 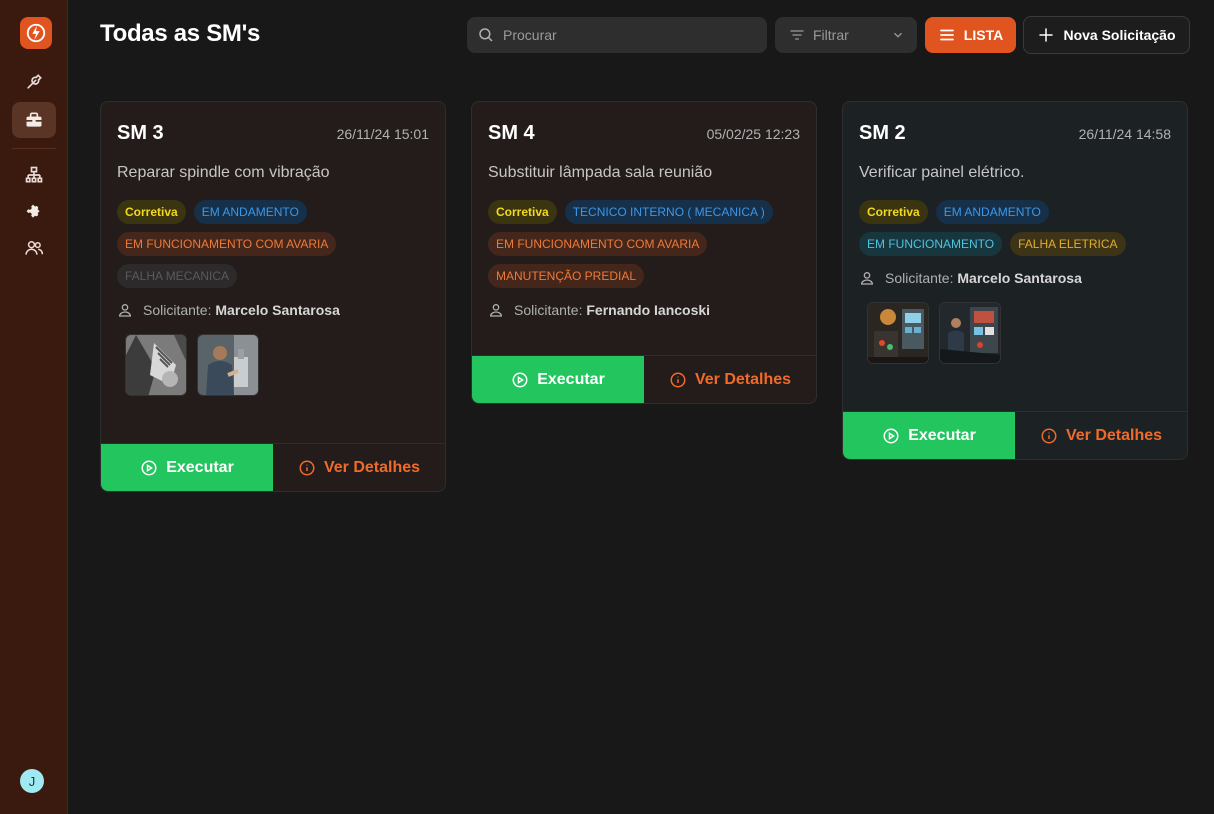 What do you see at coordinates (1046, 35) in the screenshot?
I see `plus-icon` at bounding box center [1046, 35].